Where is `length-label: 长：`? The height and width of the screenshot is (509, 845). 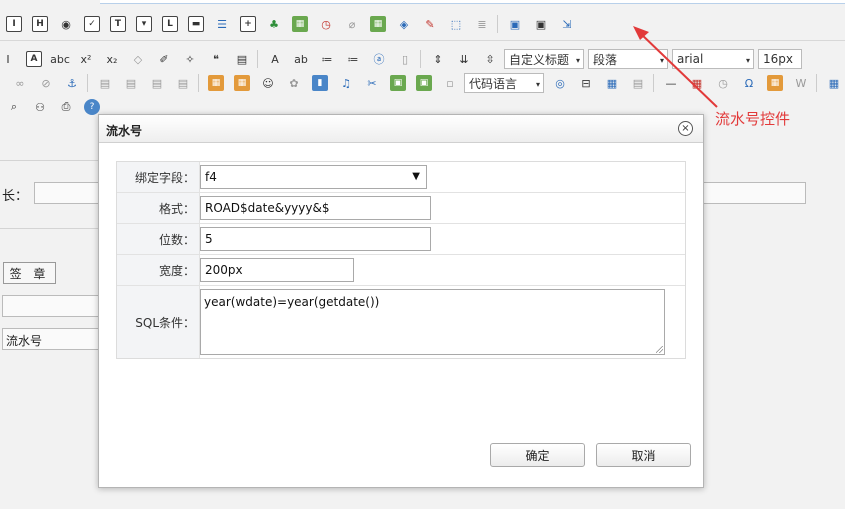
length-label: 长： is located at coordinates (15, 196).